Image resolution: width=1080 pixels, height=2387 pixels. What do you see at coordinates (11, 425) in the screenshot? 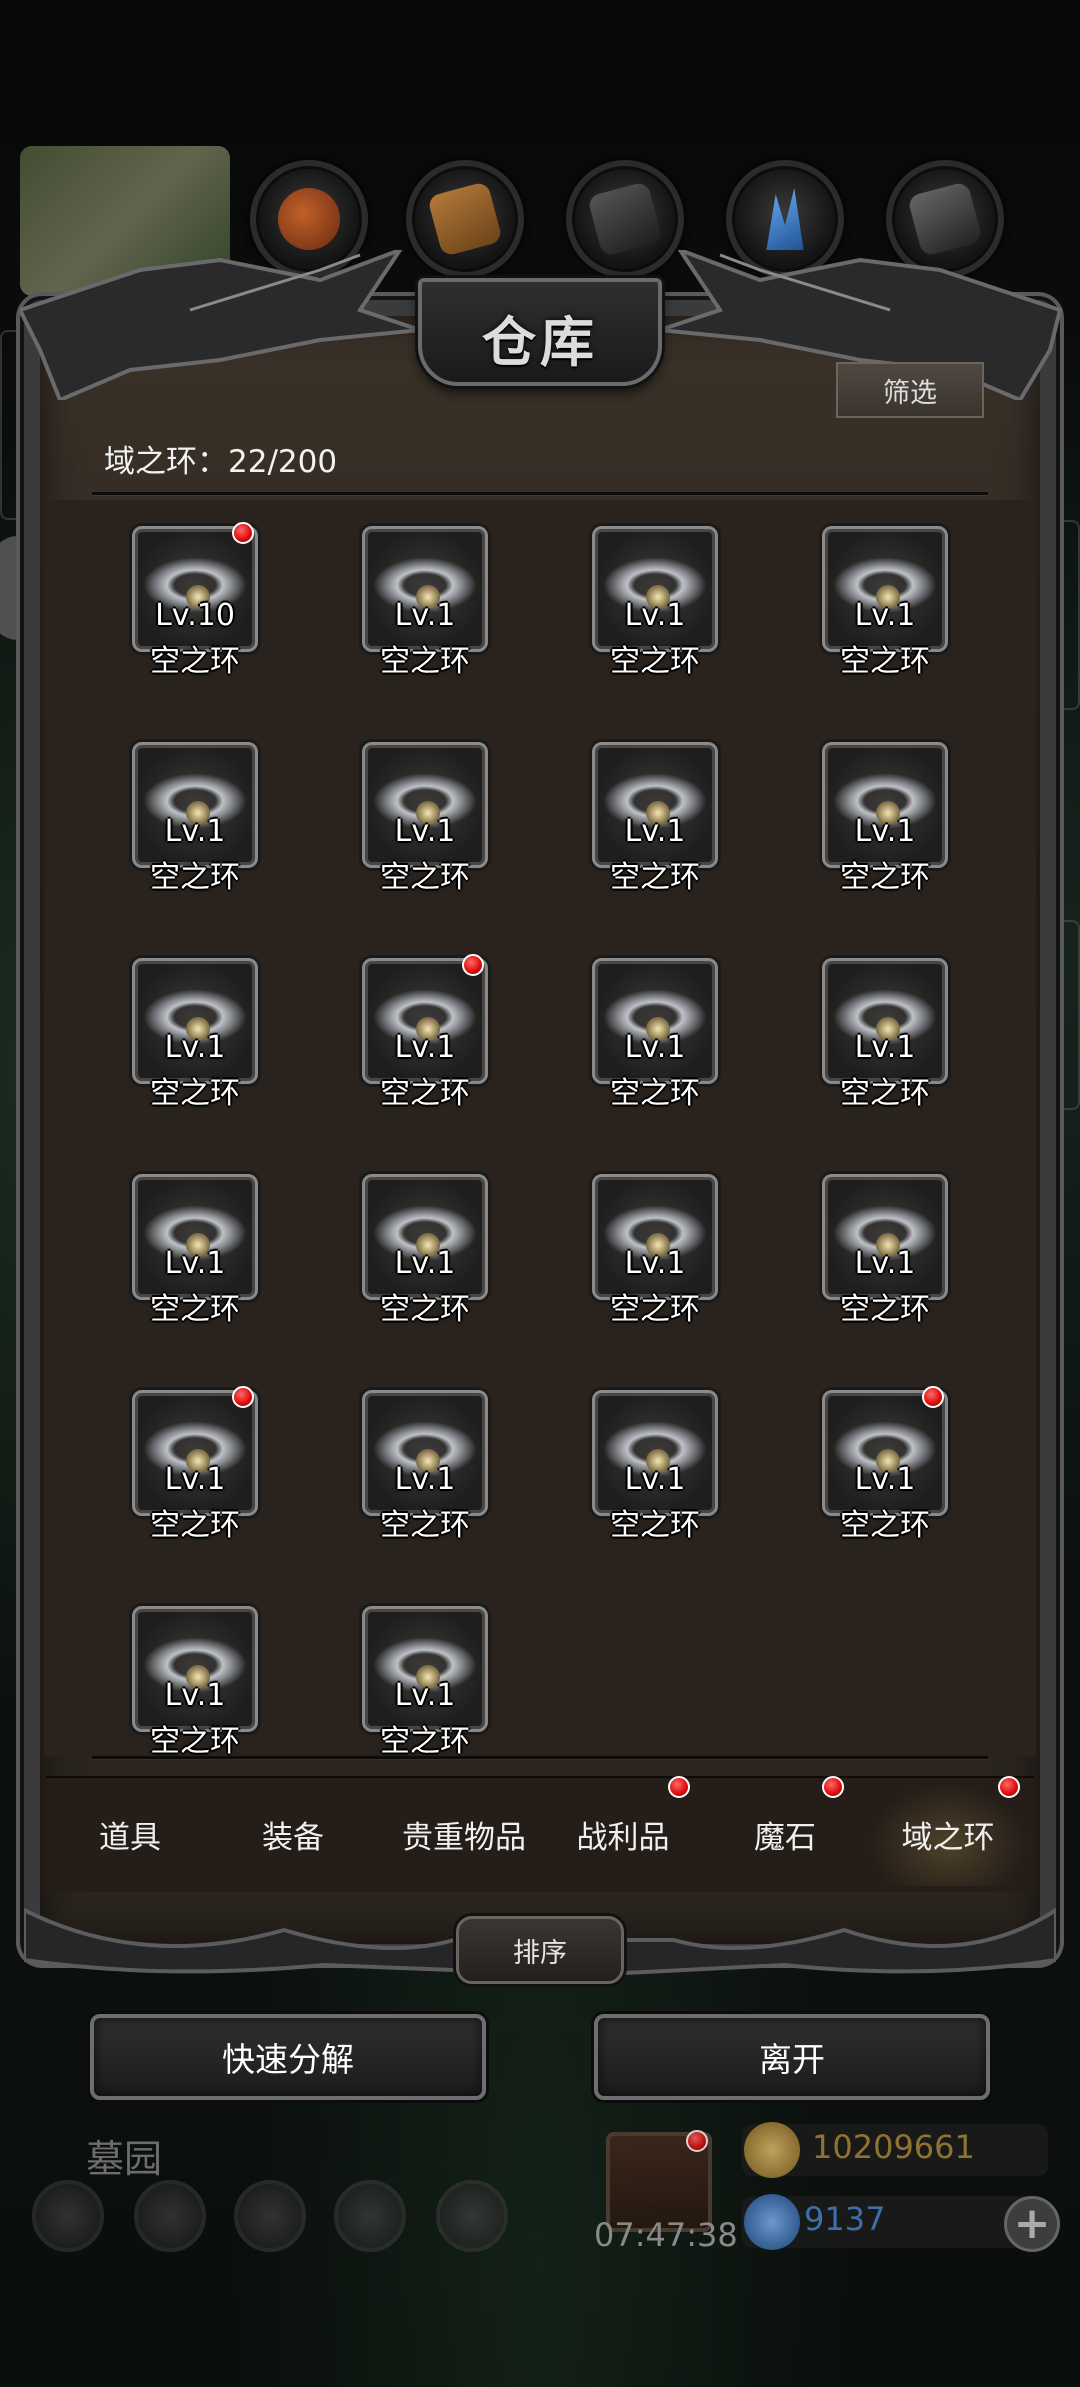
I see `side-tab-left` at bounding box center [11, 425].